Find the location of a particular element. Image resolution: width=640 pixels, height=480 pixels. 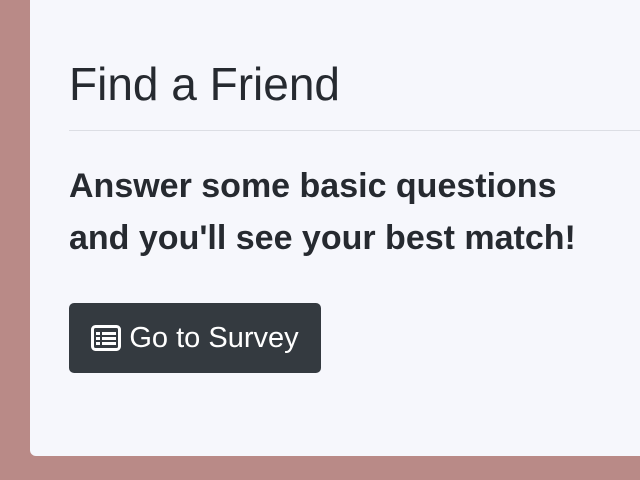

list-alt-icon is located at coordinates (106, 338).